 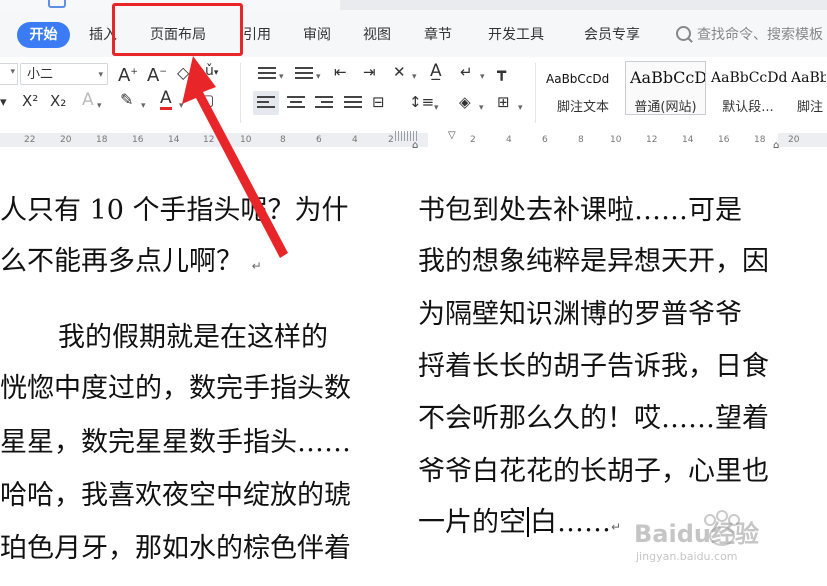 I want to click on baidu-watermark: Baidu经验 jingyan.baidu.com, so click(x=727, y=538).